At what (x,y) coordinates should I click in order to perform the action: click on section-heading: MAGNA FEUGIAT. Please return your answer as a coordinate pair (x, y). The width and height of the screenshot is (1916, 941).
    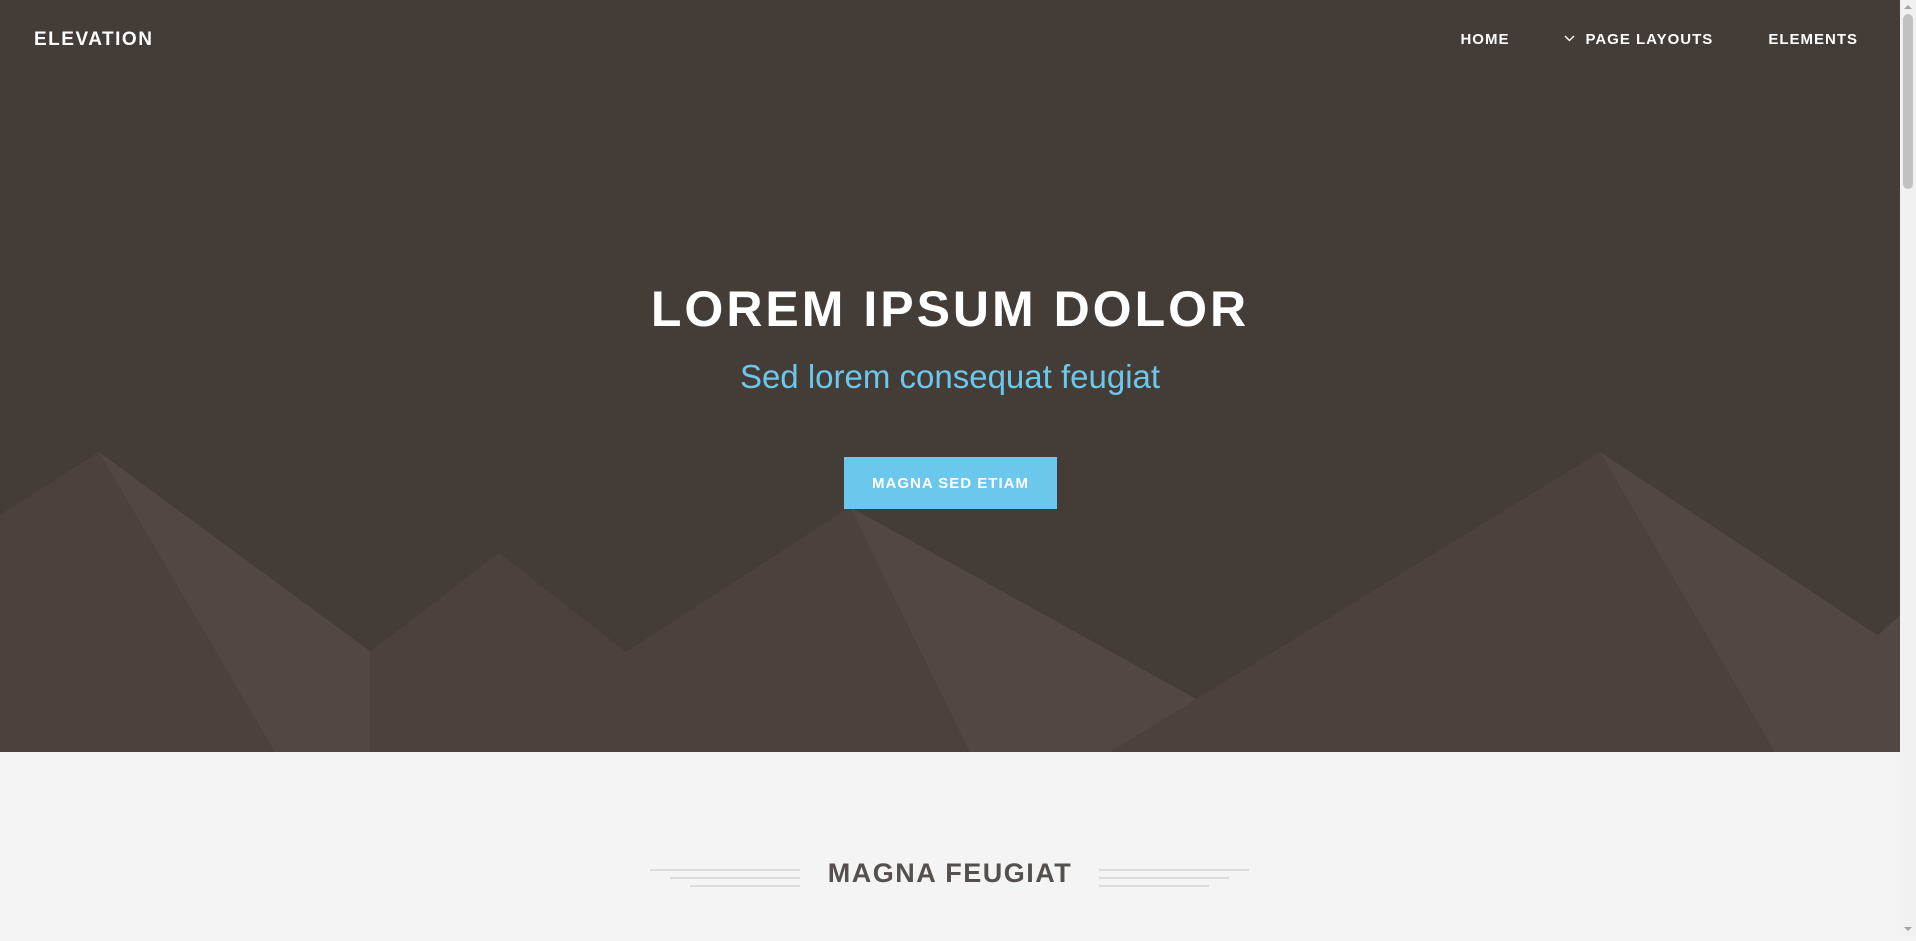
    Looking at the image, I should click on (950, 873).